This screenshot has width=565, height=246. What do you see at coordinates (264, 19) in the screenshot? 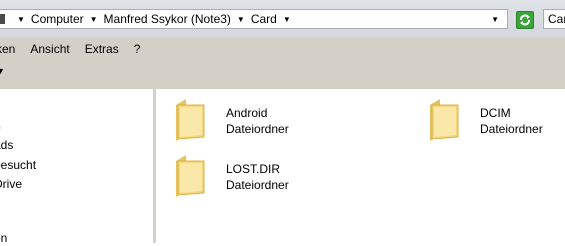
I see `breadcrumb-card: Card` at bounding box center [264, 19].